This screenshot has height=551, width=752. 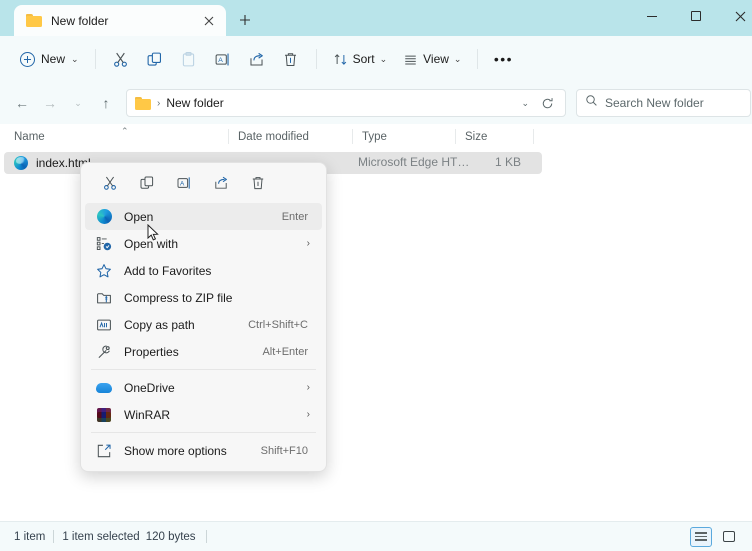 I want to click on new-button: New ⌄, so click(x=49, y=59).